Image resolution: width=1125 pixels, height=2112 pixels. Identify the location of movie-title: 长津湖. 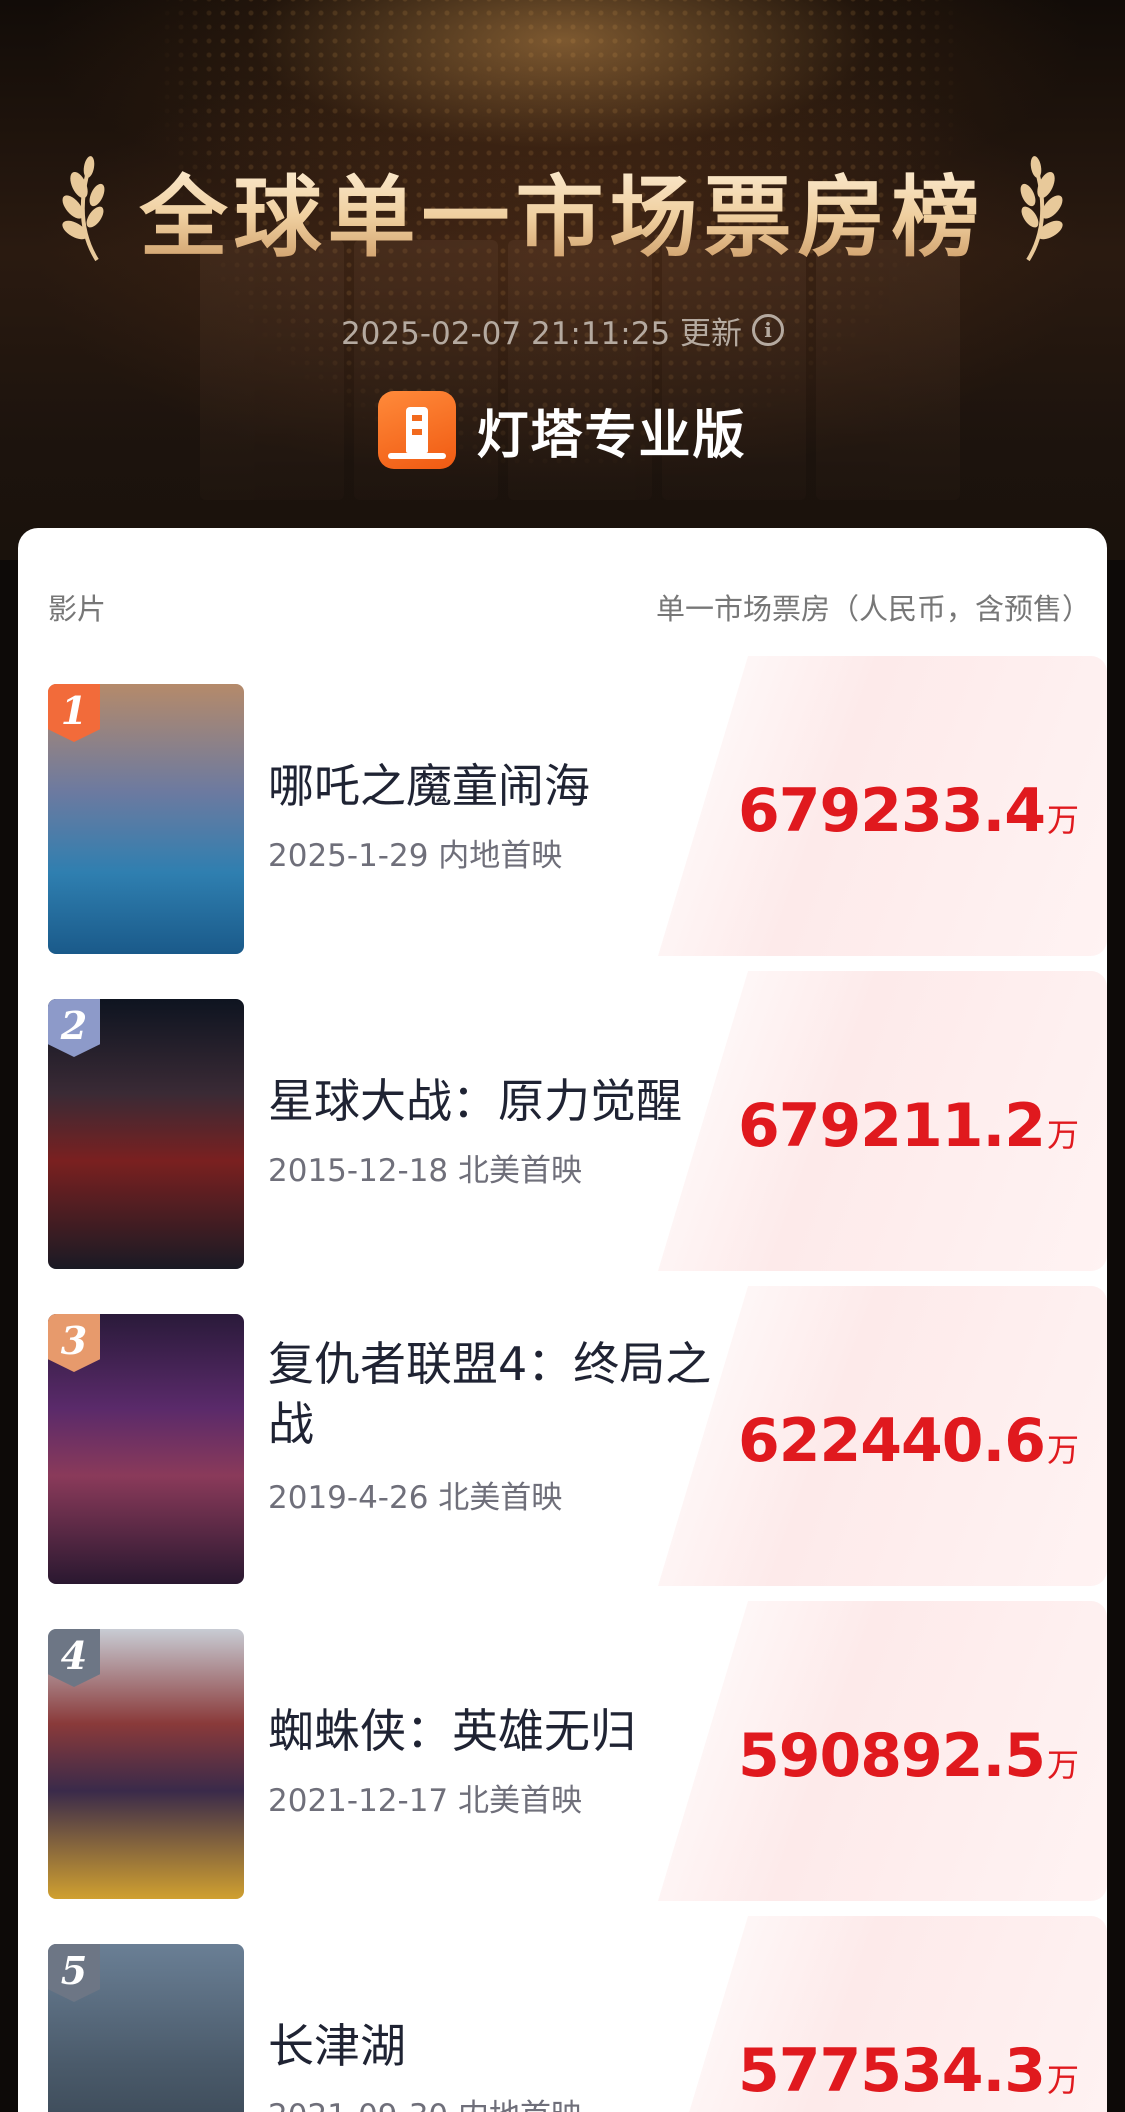
(337, 2046).